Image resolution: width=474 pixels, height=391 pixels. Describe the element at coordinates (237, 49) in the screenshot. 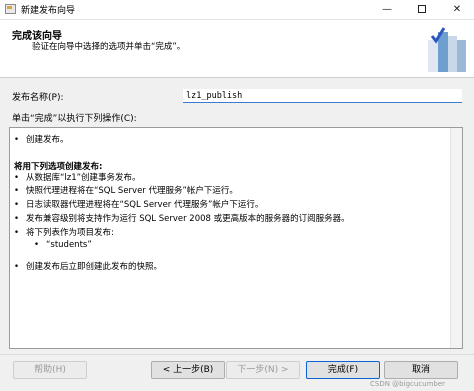

I see `wizard-header: 完成该向导 验证在向导中选择的选项并单击“完成”。` at that location.